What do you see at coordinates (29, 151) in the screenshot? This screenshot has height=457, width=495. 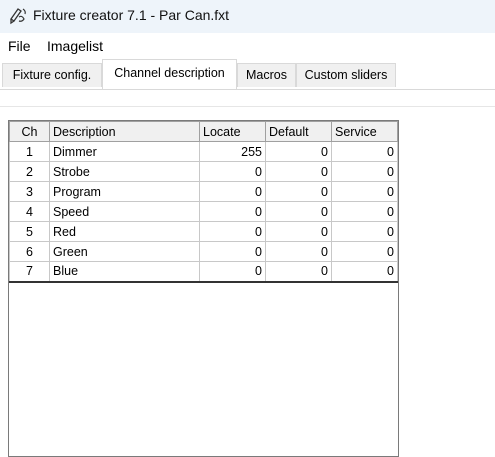 I see `cell-ch: 1` at bounding box center [29, 151].